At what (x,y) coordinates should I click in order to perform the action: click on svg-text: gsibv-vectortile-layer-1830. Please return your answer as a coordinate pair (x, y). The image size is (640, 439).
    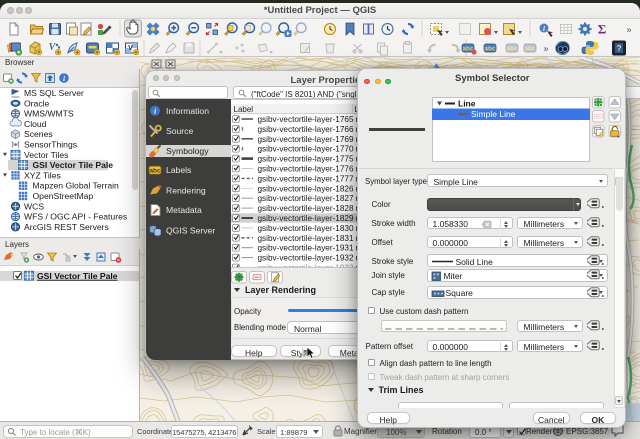
    Looking at the image, I should click on (305, 228).